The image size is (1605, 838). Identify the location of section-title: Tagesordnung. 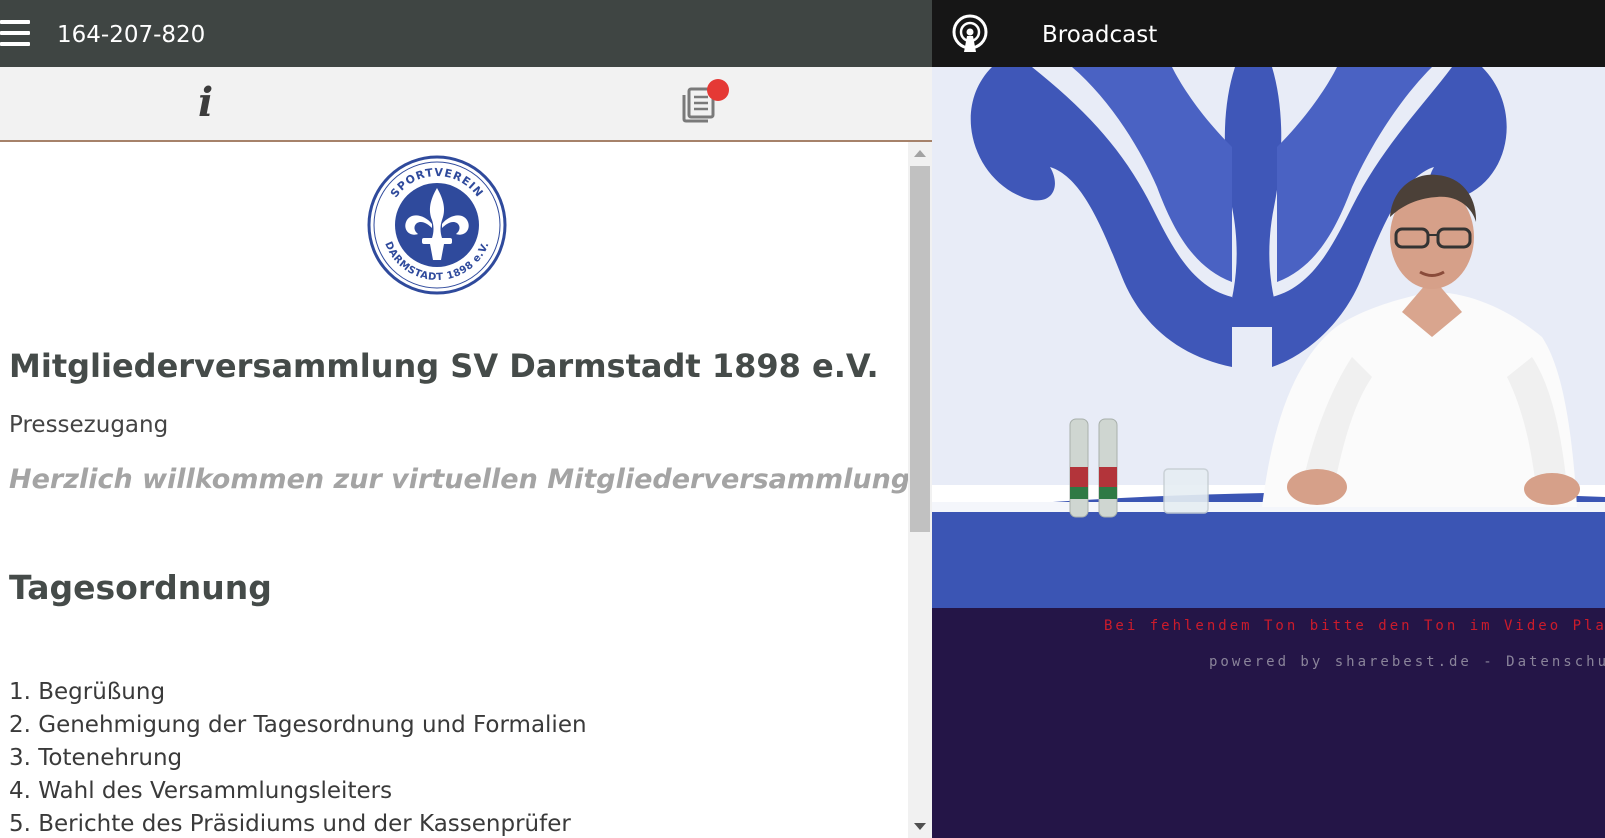
(140, 587).